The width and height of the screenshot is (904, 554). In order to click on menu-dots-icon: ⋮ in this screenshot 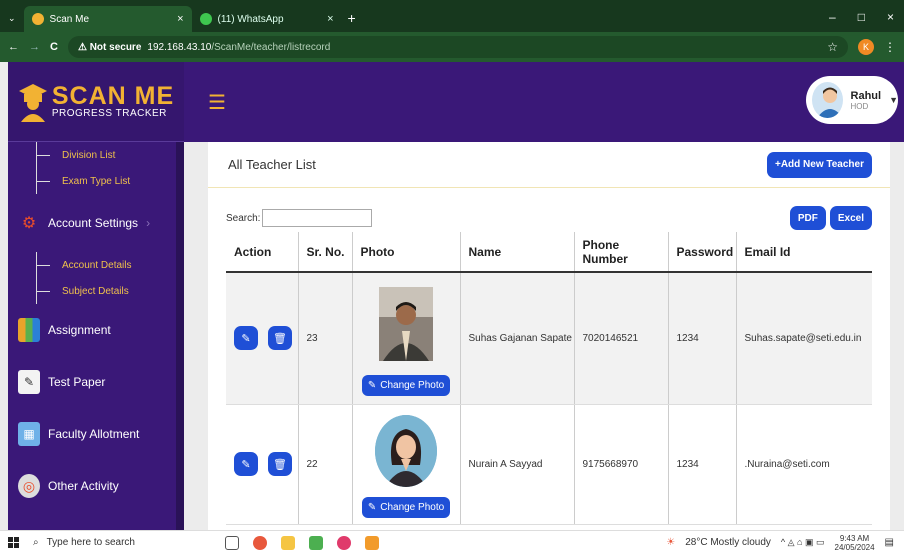, I will do `click(890, 47)`.